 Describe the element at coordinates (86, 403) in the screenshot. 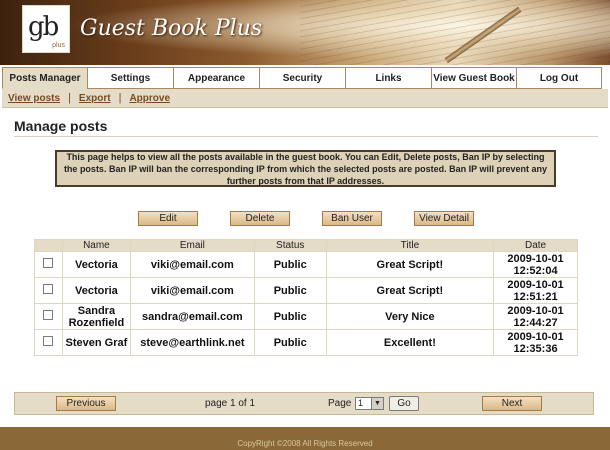

I see `previous-button: Previous` at that location.